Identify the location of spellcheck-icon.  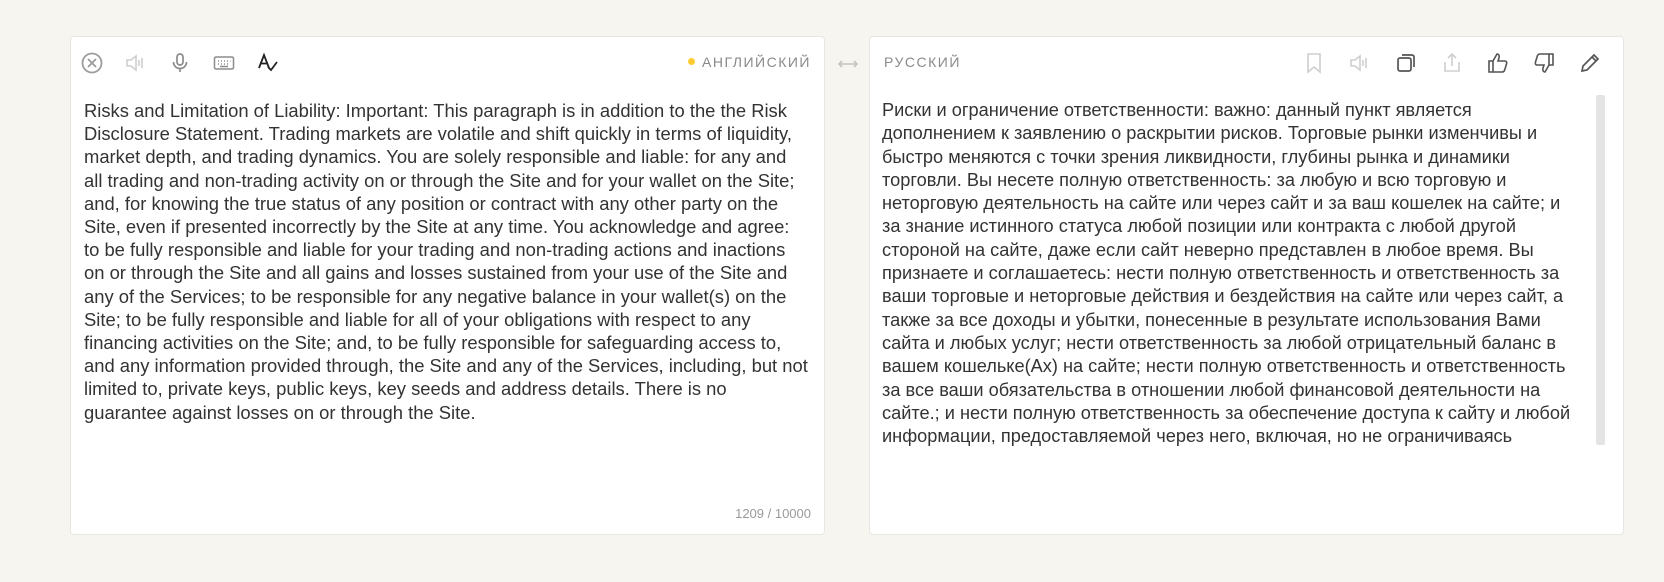
(268, 63).